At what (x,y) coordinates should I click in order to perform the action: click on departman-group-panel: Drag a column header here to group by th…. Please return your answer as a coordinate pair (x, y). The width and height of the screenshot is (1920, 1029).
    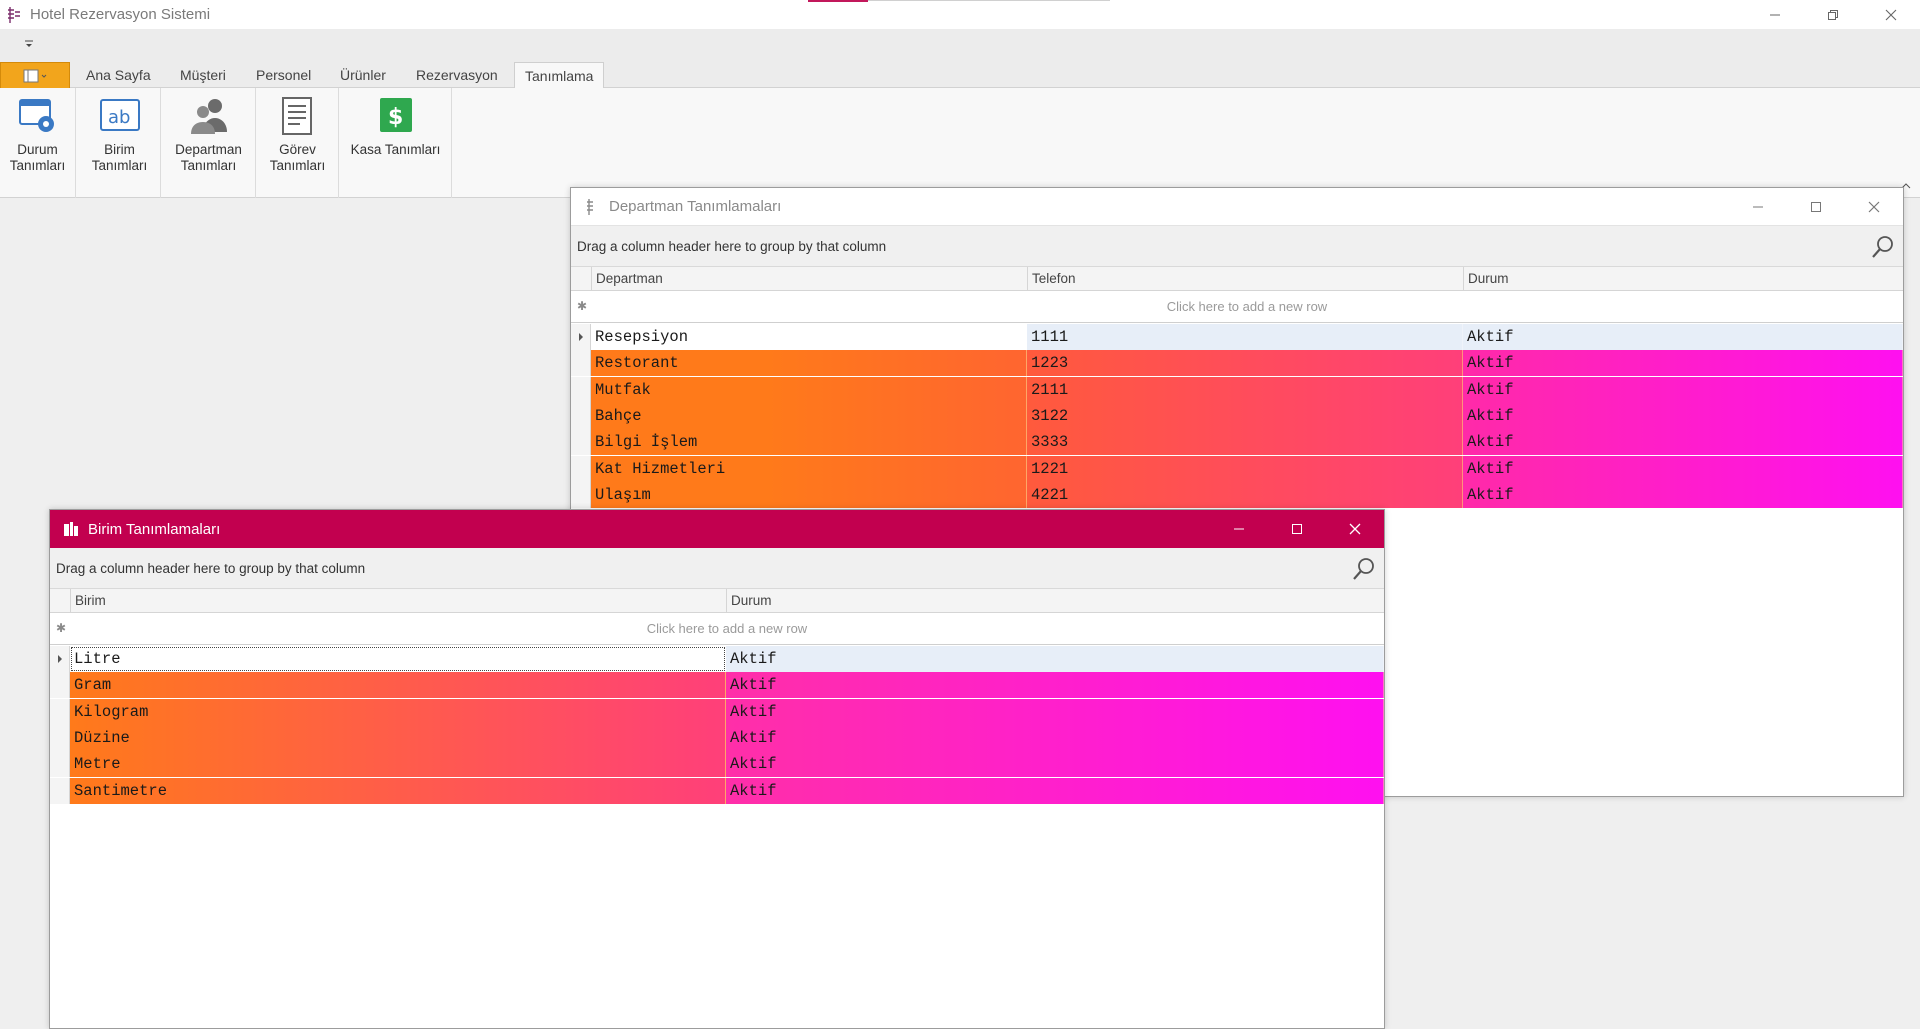
    Looking at the image, I should click on (1237, 246).